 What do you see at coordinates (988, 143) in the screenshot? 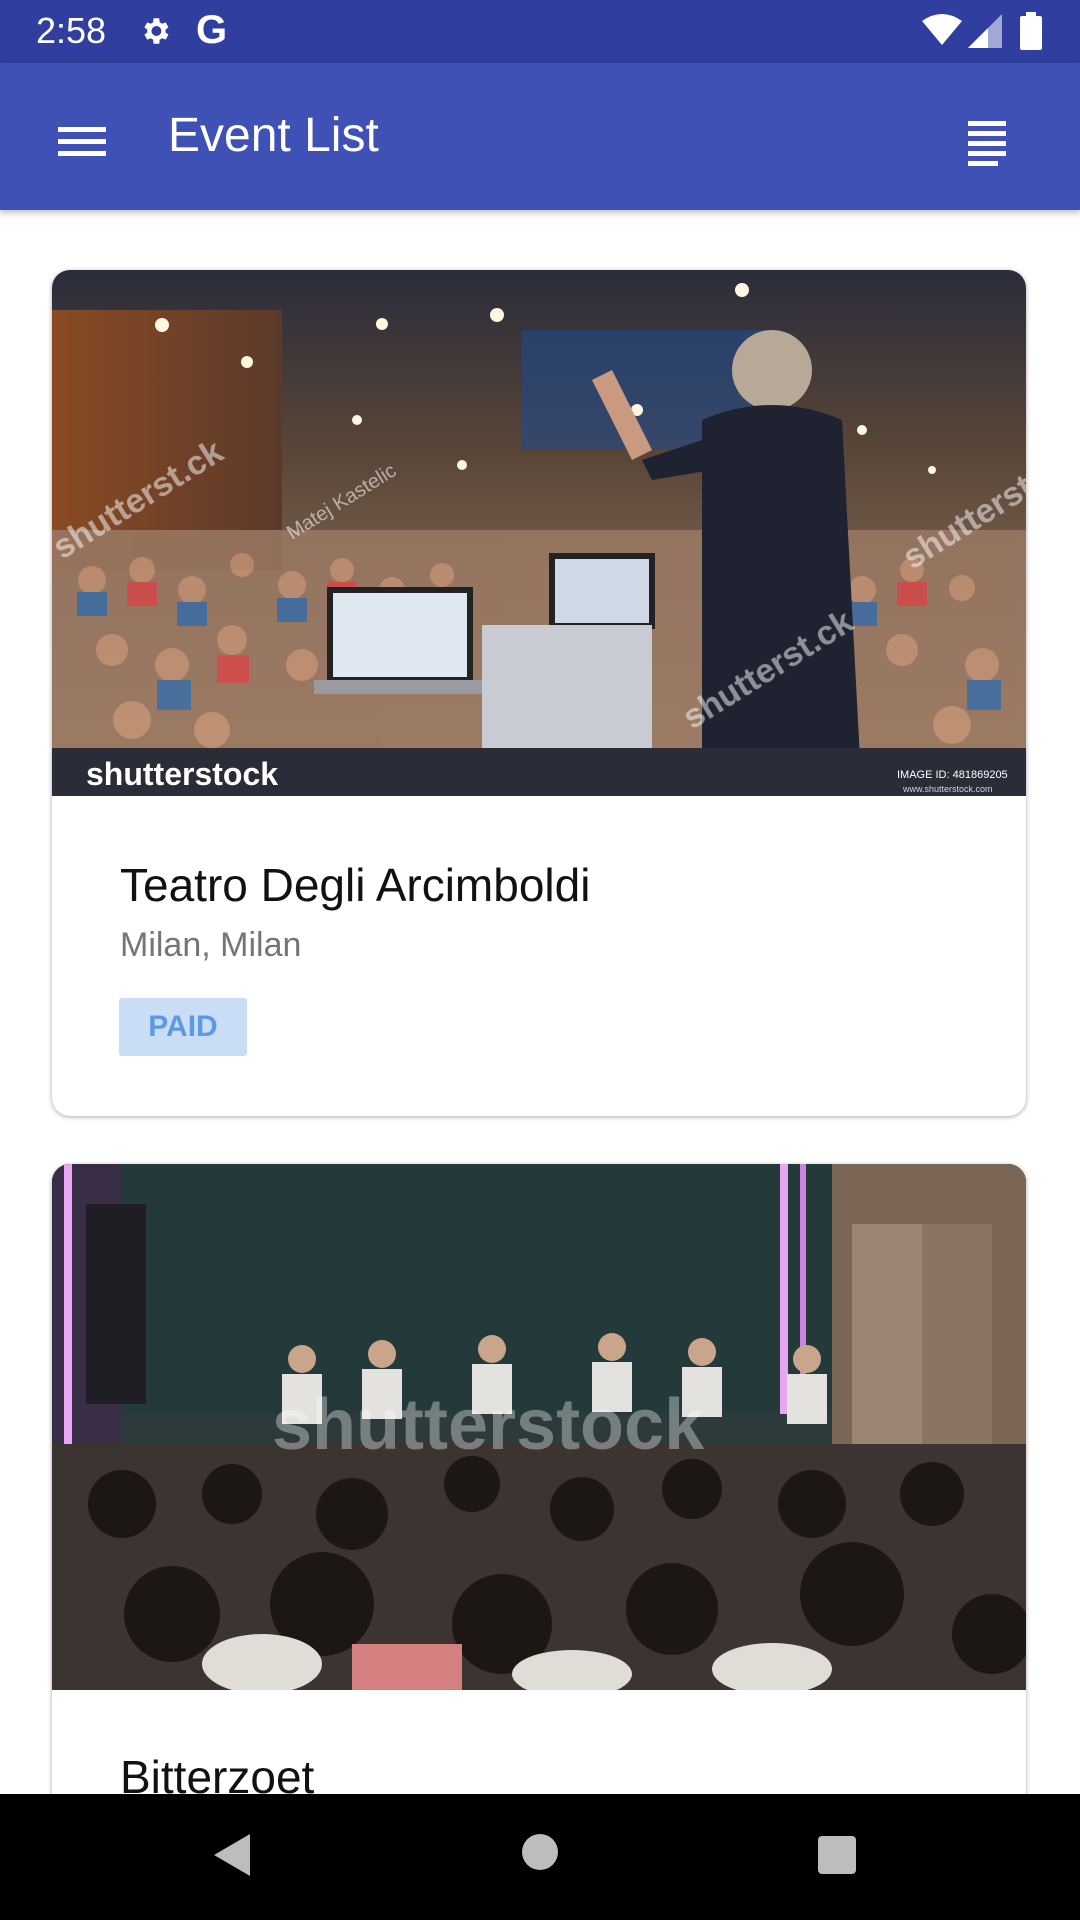
I see `list-view-icon` at bounding box center [988, 143].